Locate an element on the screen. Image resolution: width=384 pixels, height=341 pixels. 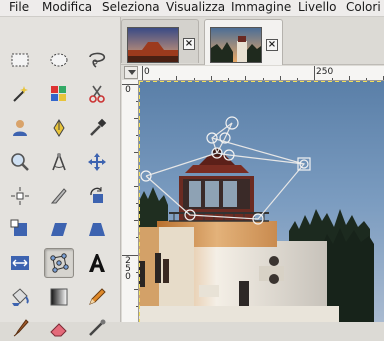
bucket-fill-tool is located at coordinates (20, 297).